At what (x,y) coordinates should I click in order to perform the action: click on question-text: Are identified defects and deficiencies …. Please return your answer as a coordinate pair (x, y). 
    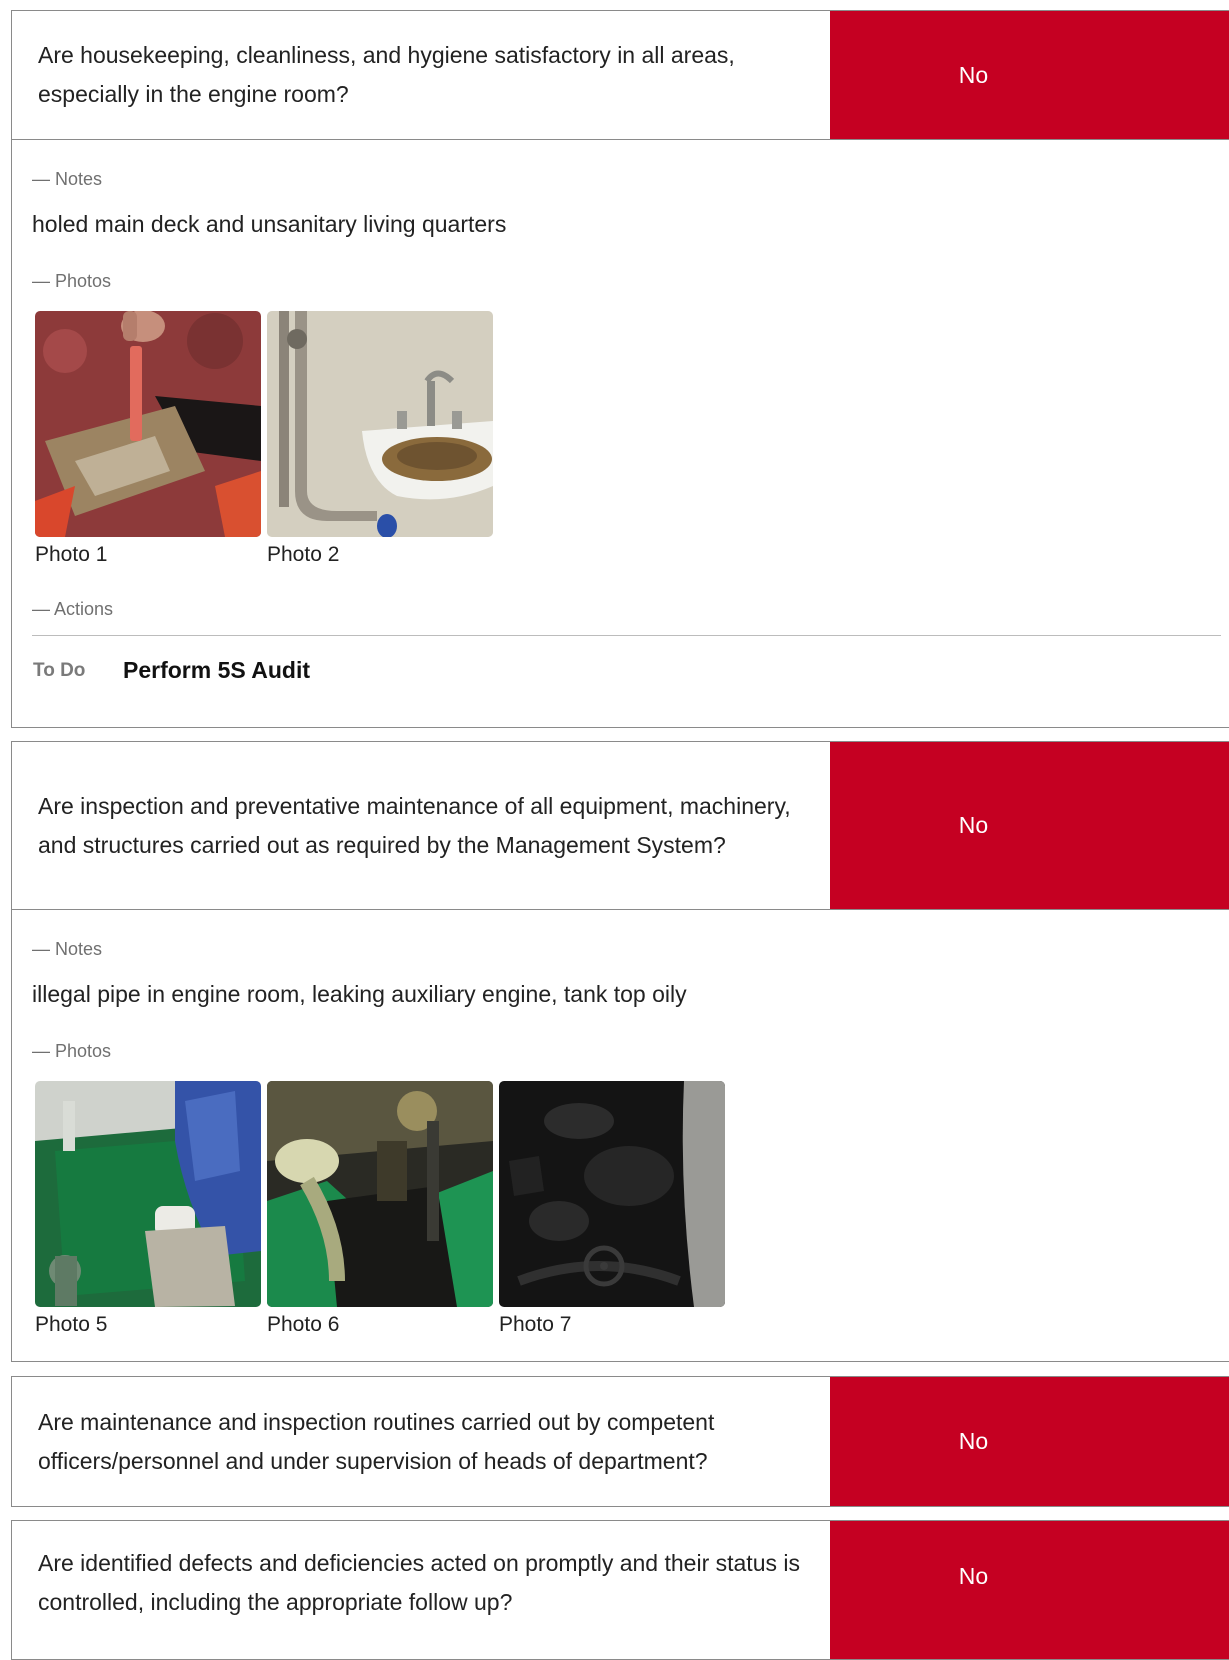
    Looking at the image, I should click on (419, 1582).